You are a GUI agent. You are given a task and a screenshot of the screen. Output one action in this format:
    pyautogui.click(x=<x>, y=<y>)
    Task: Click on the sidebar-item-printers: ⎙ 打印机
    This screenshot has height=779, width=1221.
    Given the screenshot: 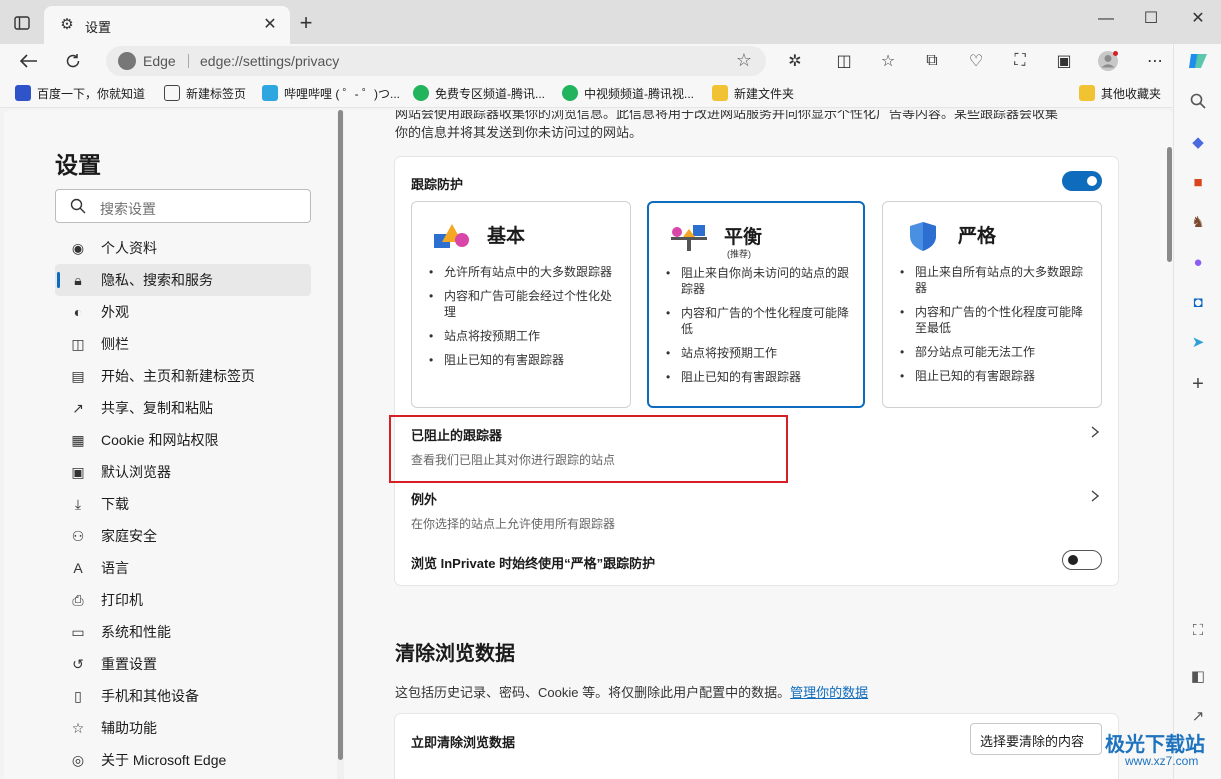 What is the action you would take?
    pyautogui.click(x=183, y=600)
    